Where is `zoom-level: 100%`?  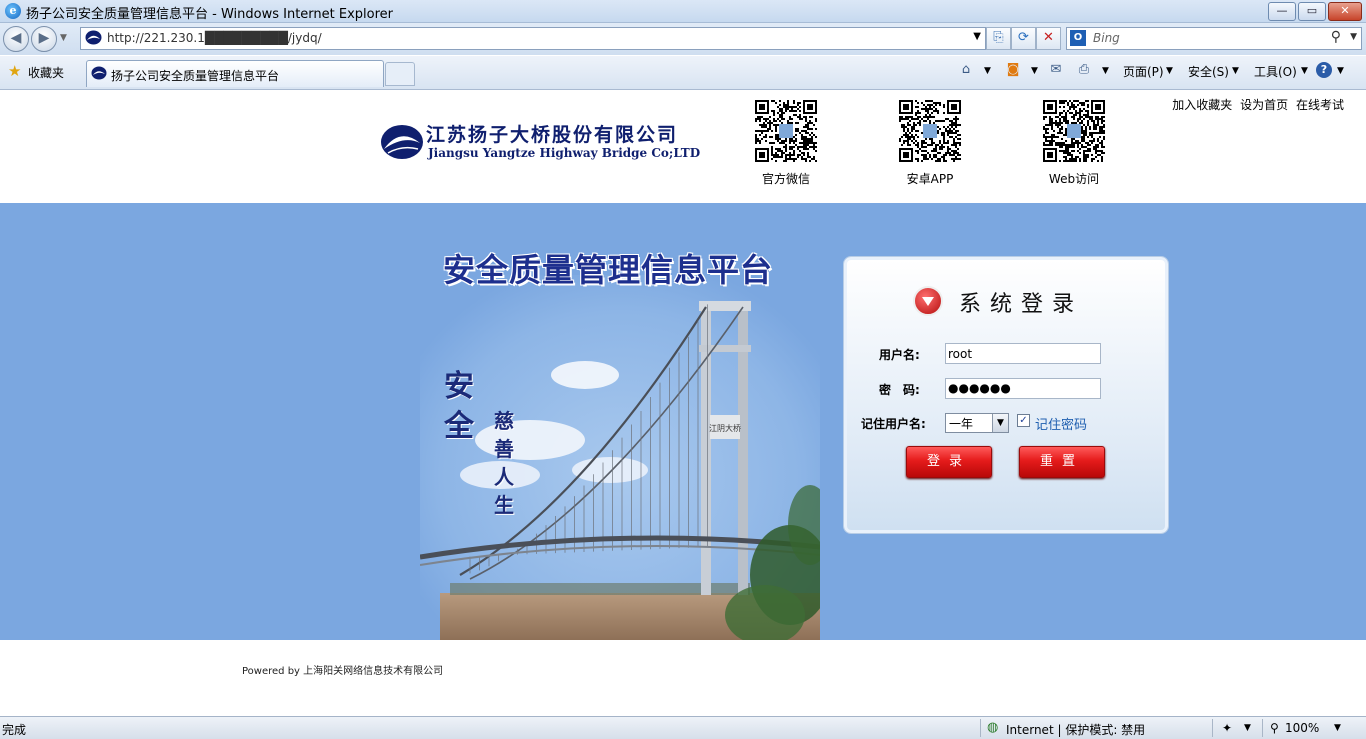
zoom-level: 100% is located at coordinates (1302, 728).